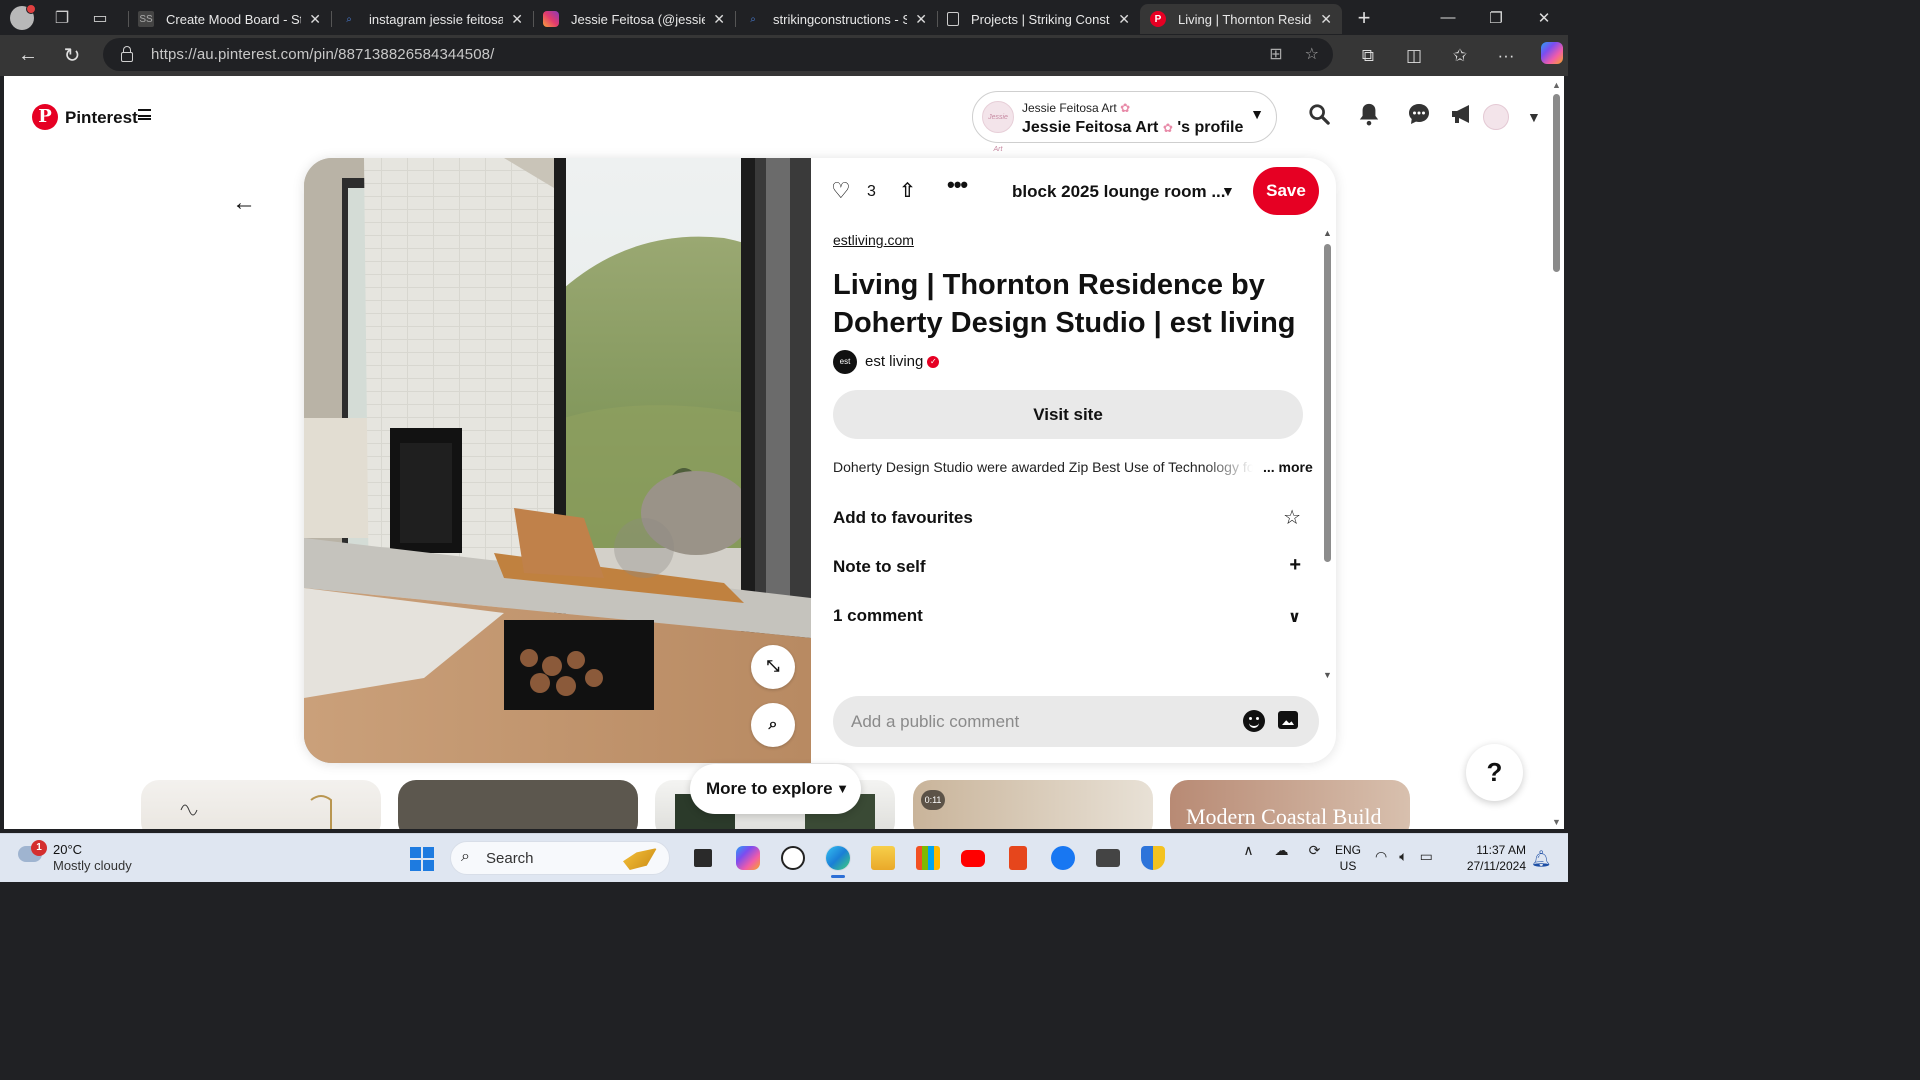 The image size is (1920, 1080). Describe the element at coordinates (1541, 859) in the screenshot. I see `notification-center-icon: 🔔︎` at that location.